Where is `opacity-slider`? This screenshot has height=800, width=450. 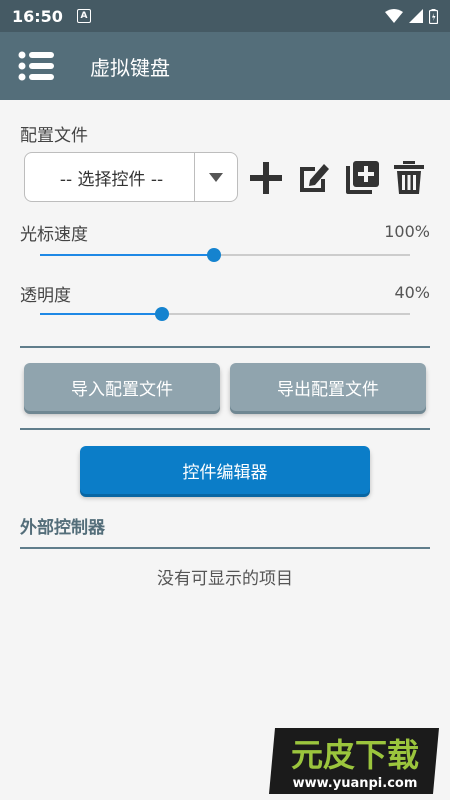
opacity-slider is located at coordinates (225, 314).